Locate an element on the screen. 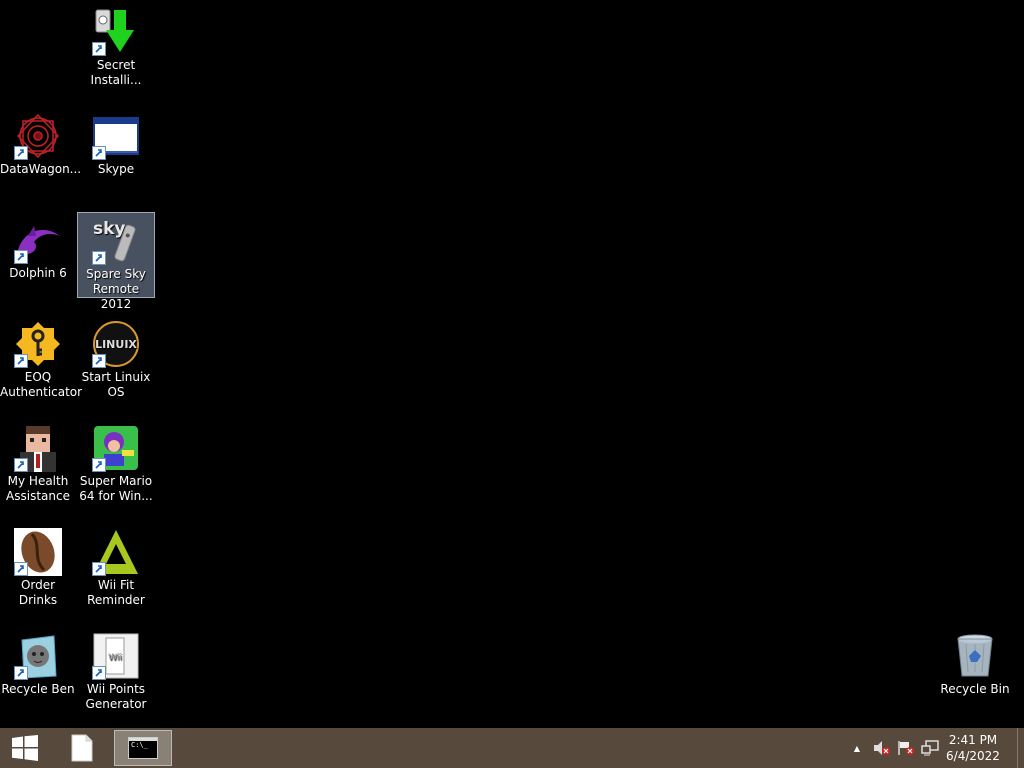 The image size is (1024, 768). green-download-arrow-icon is located at coordinates (116, 32).